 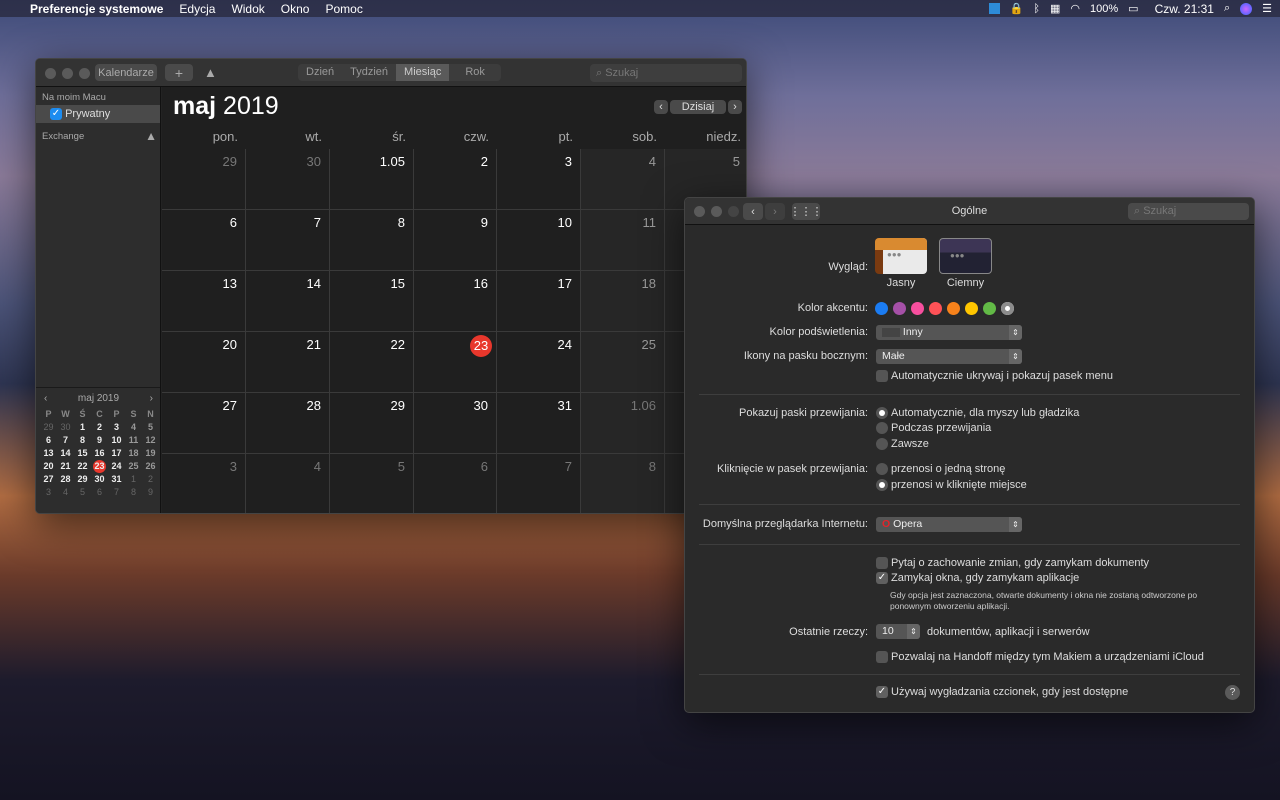 I want to click on mini-day: 28, so click(x=65, y=479).